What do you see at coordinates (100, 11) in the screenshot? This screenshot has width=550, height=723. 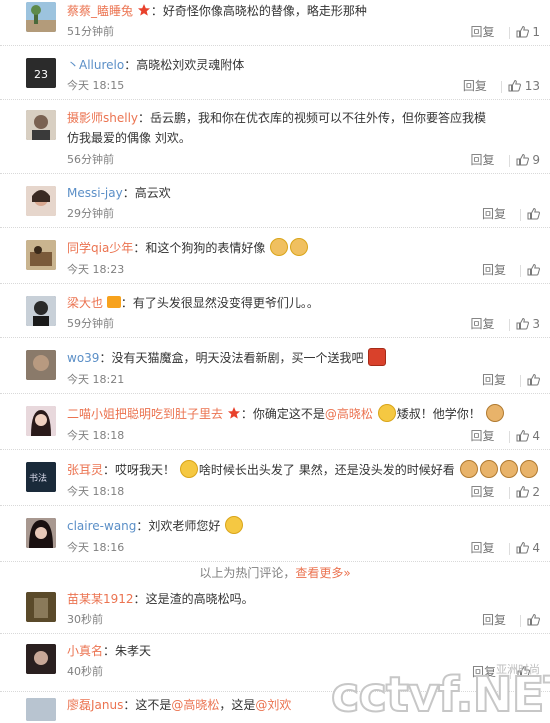 I see `comment-username: 蔡蔡_瞌睡兔` at bounding box center [100, 11].